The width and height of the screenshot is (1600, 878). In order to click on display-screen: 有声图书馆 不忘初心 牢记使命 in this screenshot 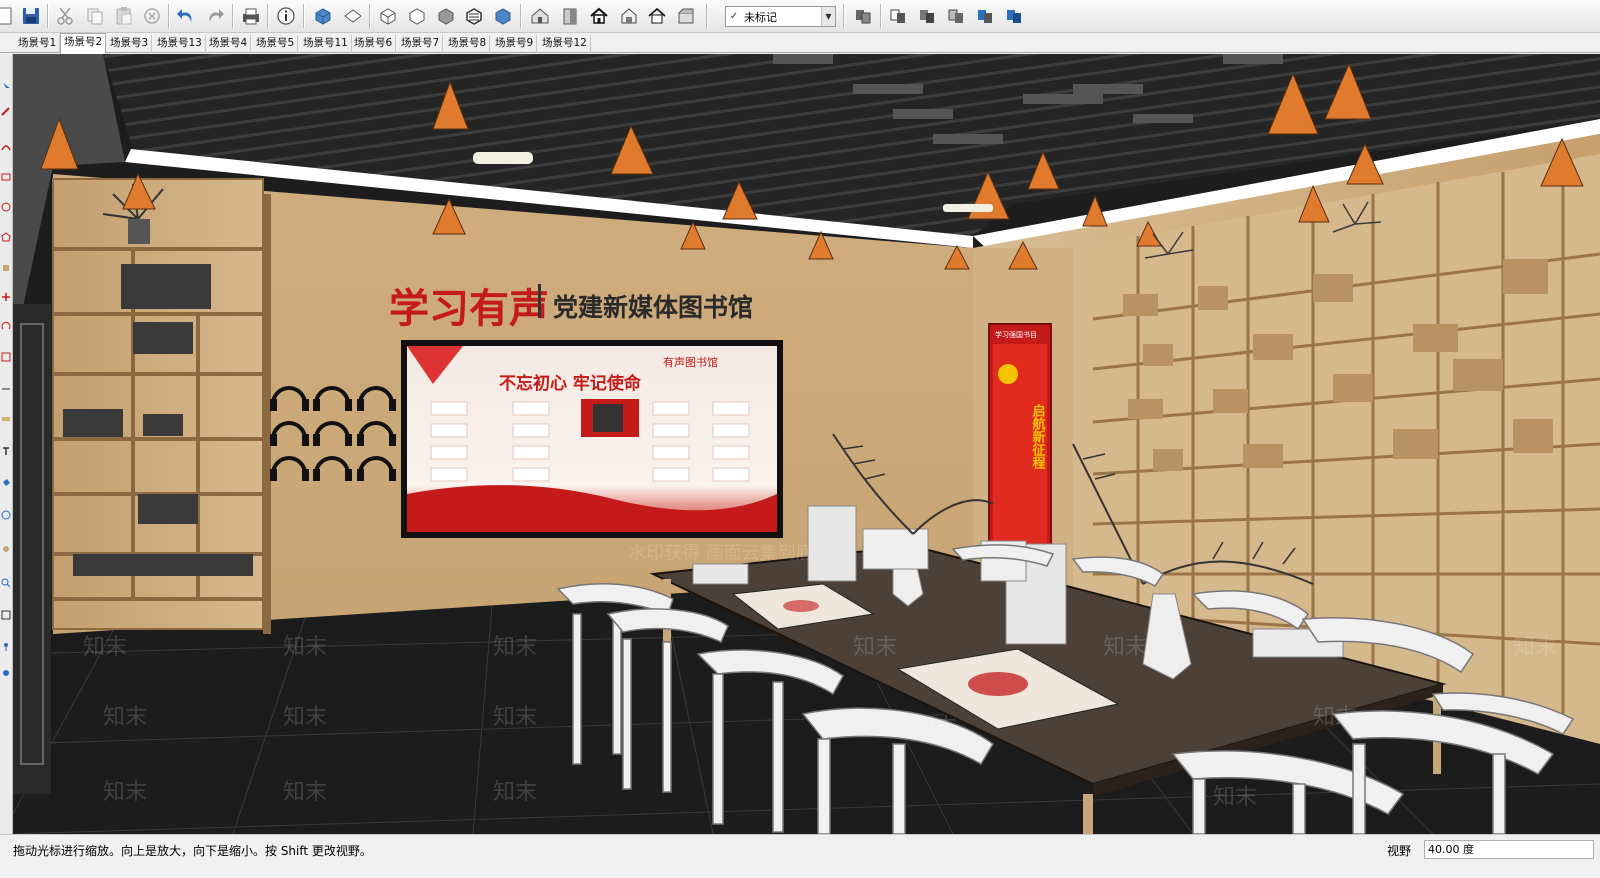, I will do `click(592, 439)`.